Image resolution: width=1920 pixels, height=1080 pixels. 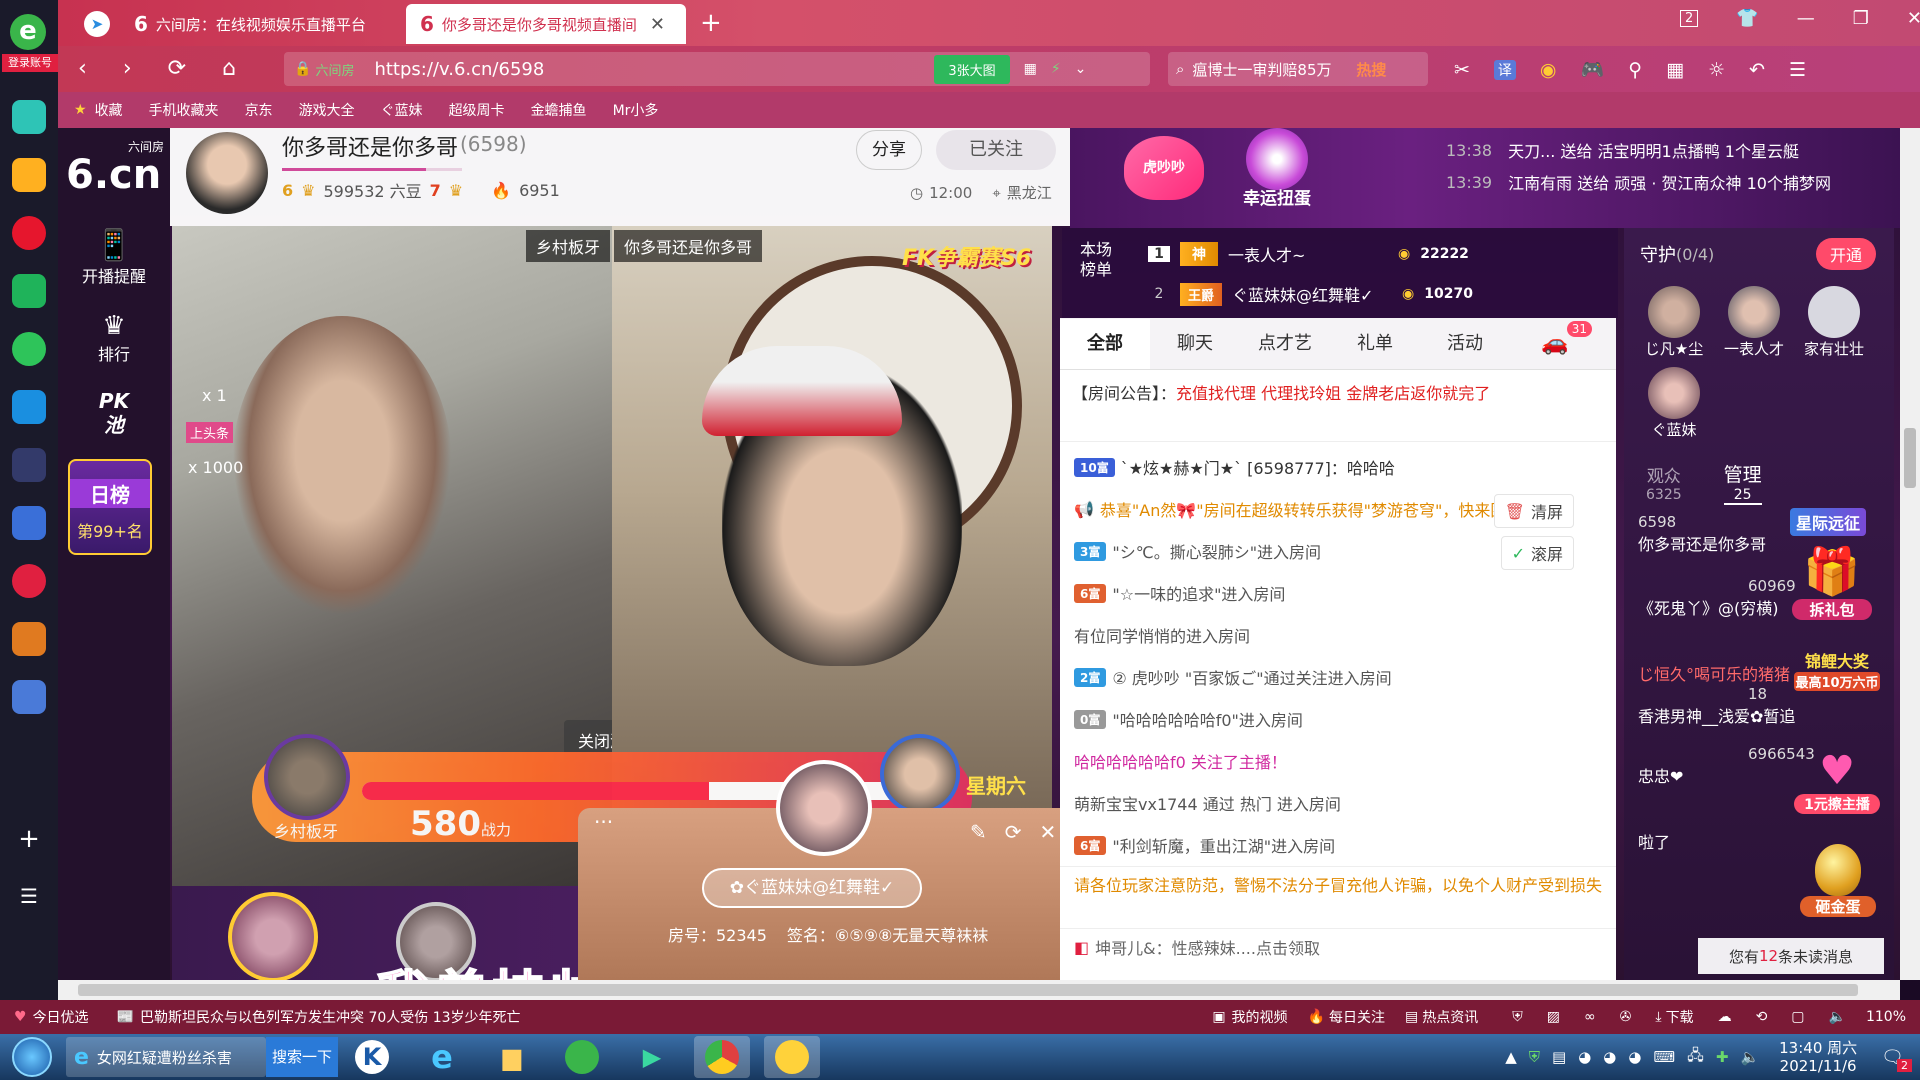 What do you see at coordinates (330, 1017) in the screenshot?
I see `news-ticker: 巴勒斯坦民众与以色列军方发生冲突 70人受伤 13岁少年死亡` at bounding box center [330, 1017].